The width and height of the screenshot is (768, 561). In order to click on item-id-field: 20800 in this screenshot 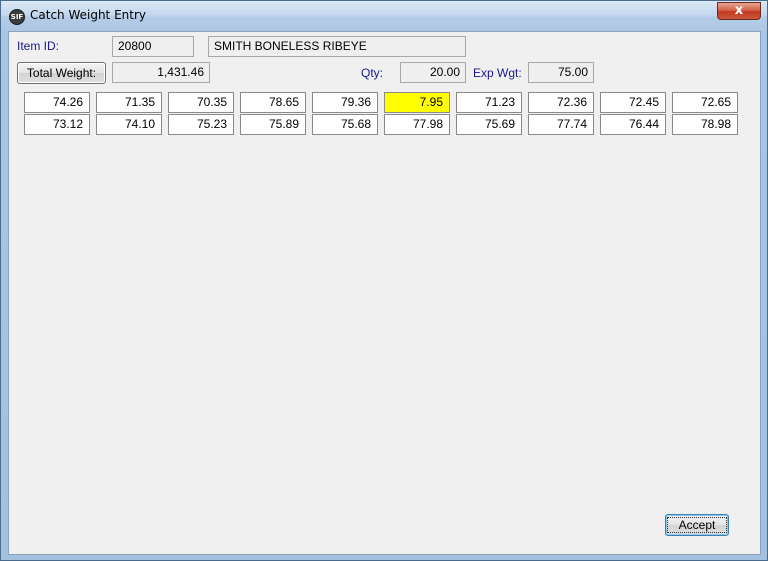, I will do `click(153, 46)`.